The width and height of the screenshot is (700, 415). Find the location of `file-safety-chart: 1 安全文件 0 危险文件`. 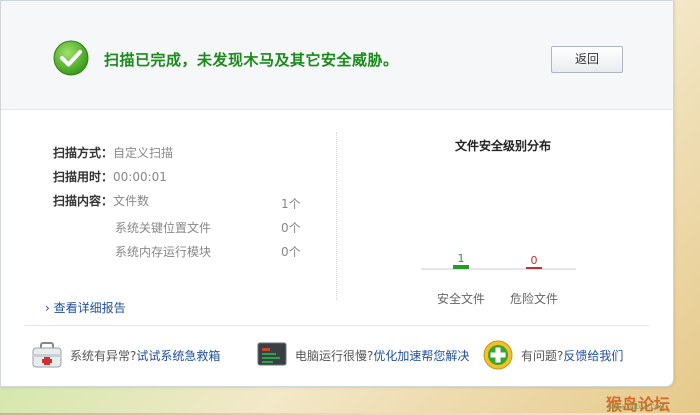

file-safety-chart: 1 安全文件 0 危险文件 is located at coordinates (498, 279).